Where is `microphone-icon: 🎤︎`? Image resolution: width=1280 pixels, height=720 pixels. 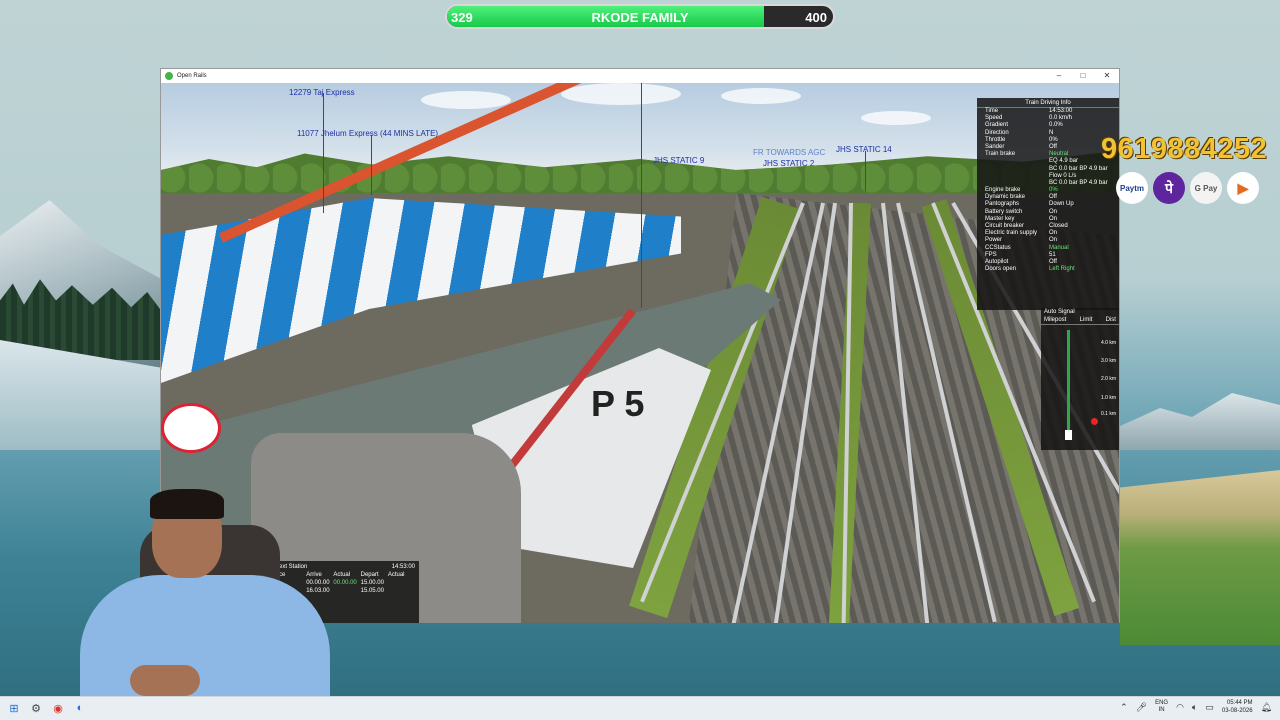
microphone-icon: 🎤︎ is located at coordinates (1141, 707).